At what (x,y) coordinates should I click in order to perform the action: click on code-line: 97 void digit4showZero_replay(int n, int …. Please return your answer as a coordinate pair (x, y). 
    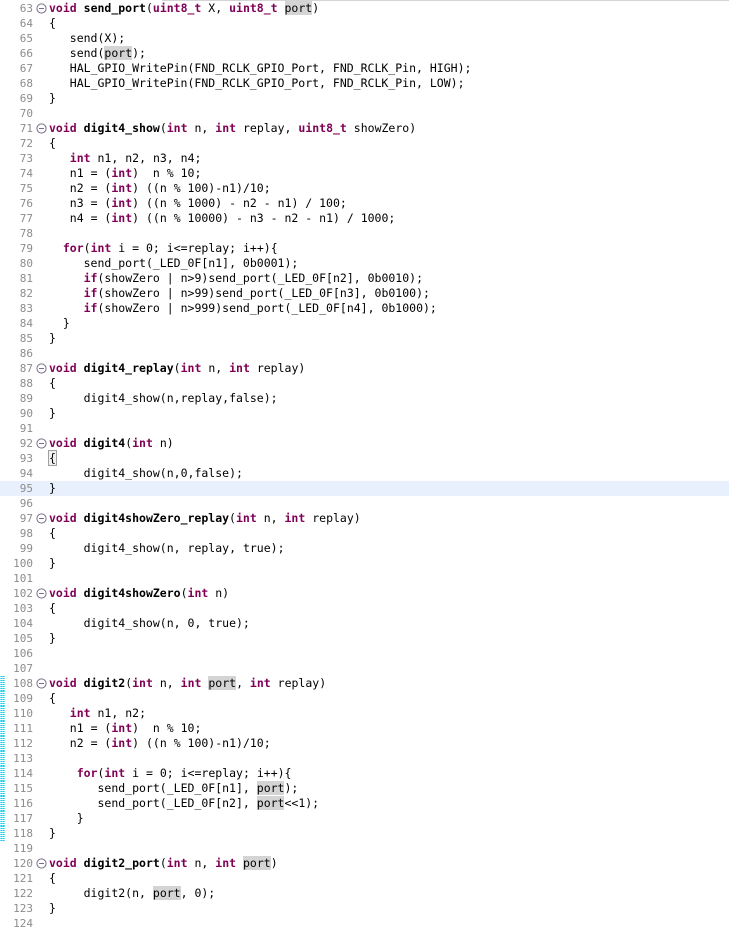
    Looking at the image, I should click on (364, 518).